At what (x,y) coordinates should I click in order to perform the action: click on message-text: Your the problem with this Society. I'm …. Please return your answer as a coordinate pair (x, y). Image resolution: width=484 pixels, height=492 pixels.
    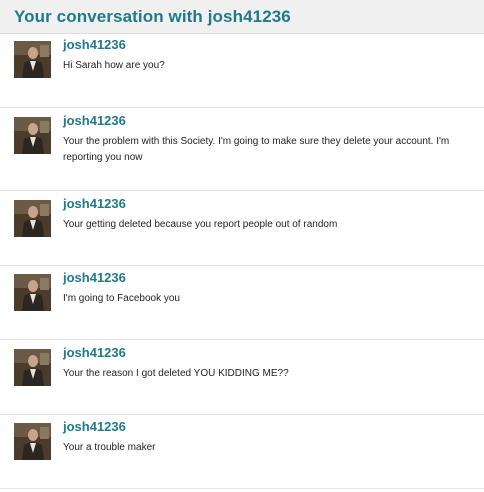
    Looking at the image, I should click on (256, 149).